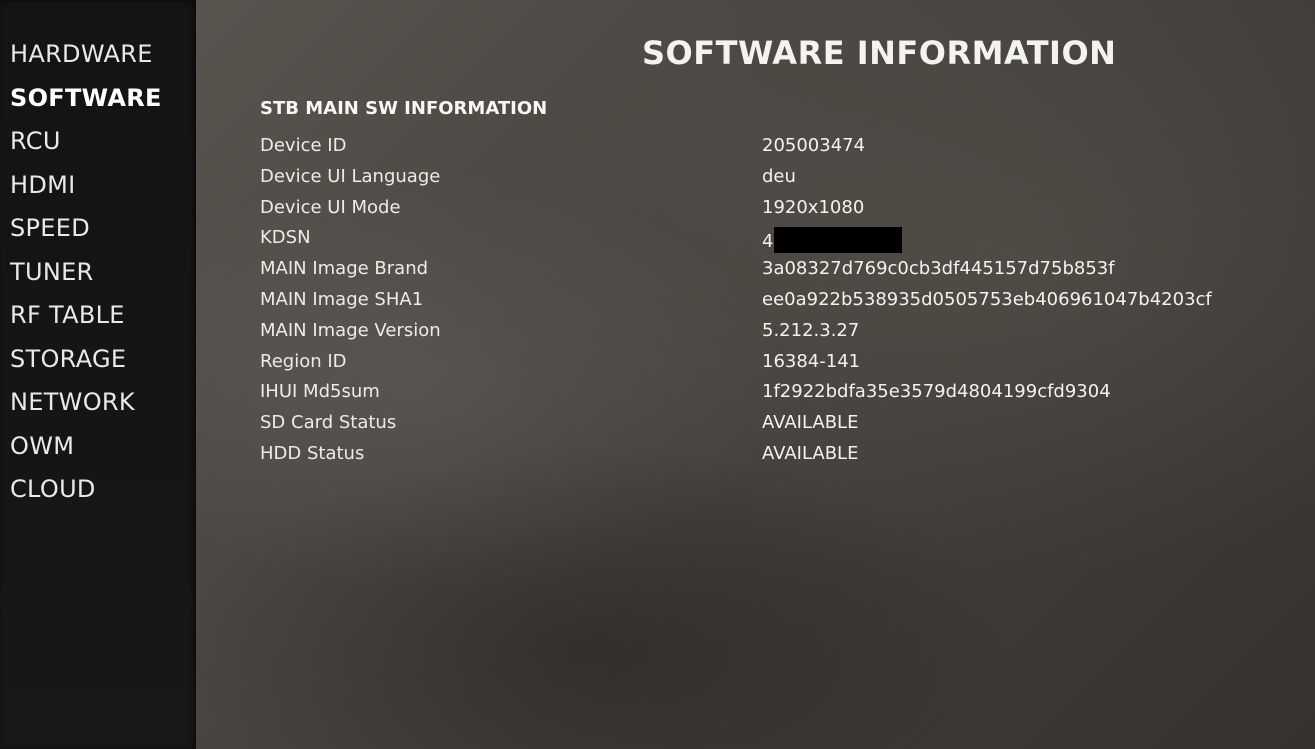  Describe the element at coordinates (86, 404) in the screenshot. I see `sidebar-item-network: NETWORK` at that location.